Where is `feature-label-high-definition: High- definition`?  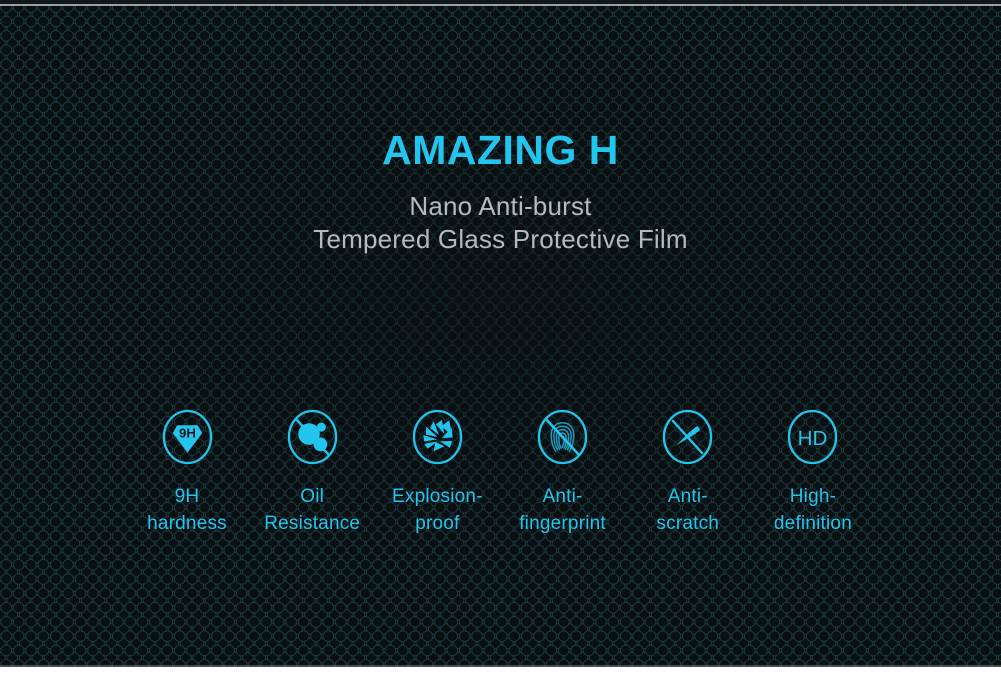 feature-label-high-definition: High- definition is located at coordinates (813, 511).